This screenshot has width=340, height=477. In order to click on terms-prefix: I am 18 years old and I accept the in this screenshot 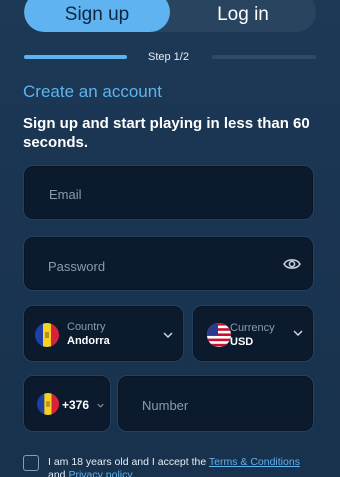, I will do `click(128, 462)`.